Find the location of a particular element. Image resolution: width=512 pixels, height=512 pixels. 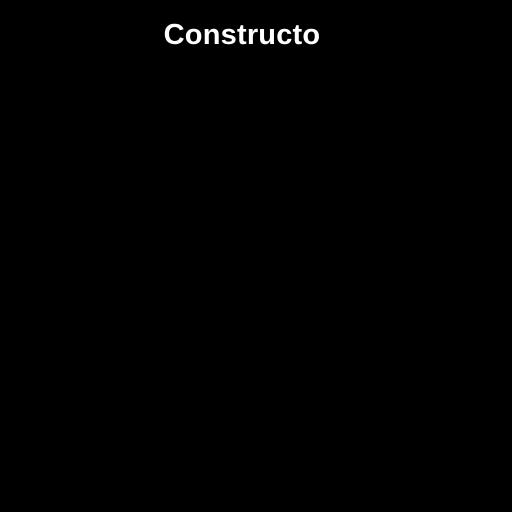

app-title: Constructo is located at coordinates (242, 35).